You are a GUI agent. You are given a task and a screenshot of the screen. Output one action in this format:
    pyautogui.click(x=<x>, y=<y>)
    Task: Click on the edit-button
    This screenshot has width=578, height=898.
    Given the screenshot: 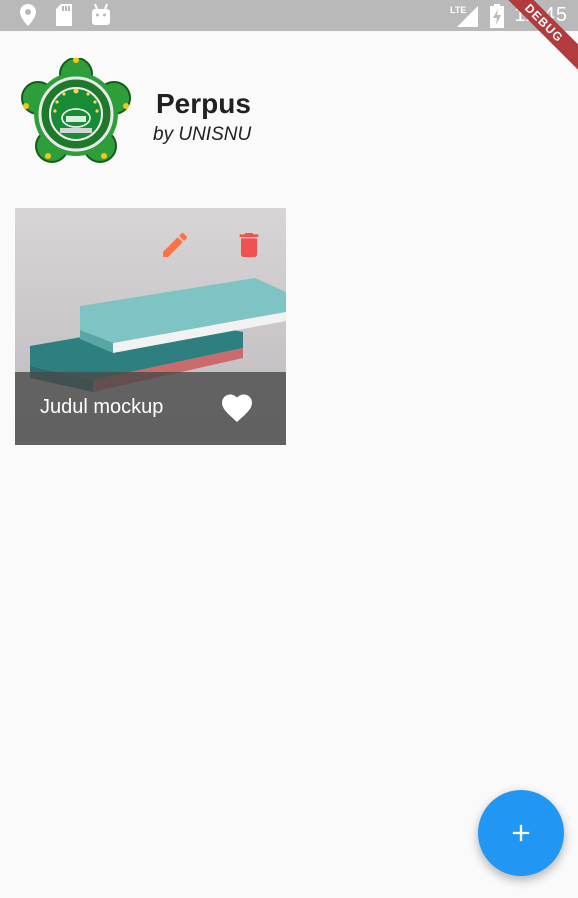 What is the action you would take?
    pyautogui.click(x=175, y=245)
    